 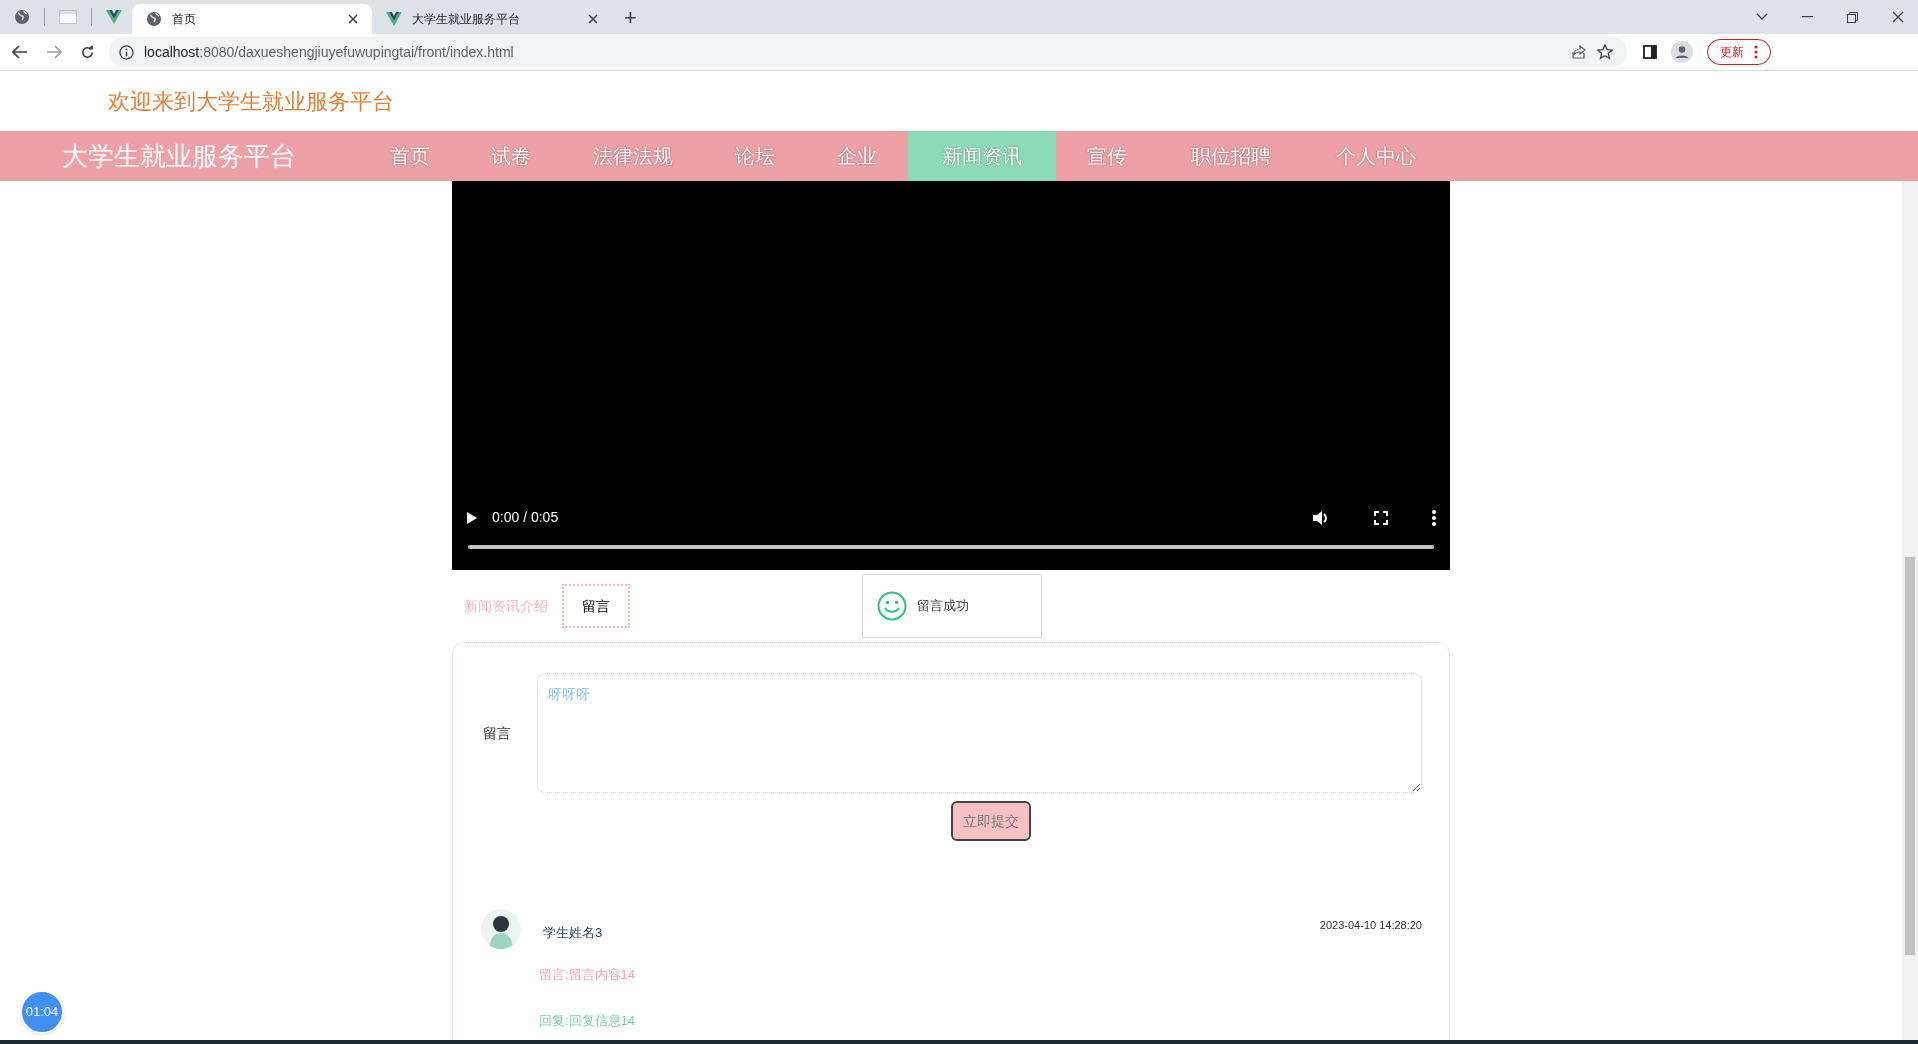 I want to click on message-textarea: 呀呀呀, so click(x=979, y=733).